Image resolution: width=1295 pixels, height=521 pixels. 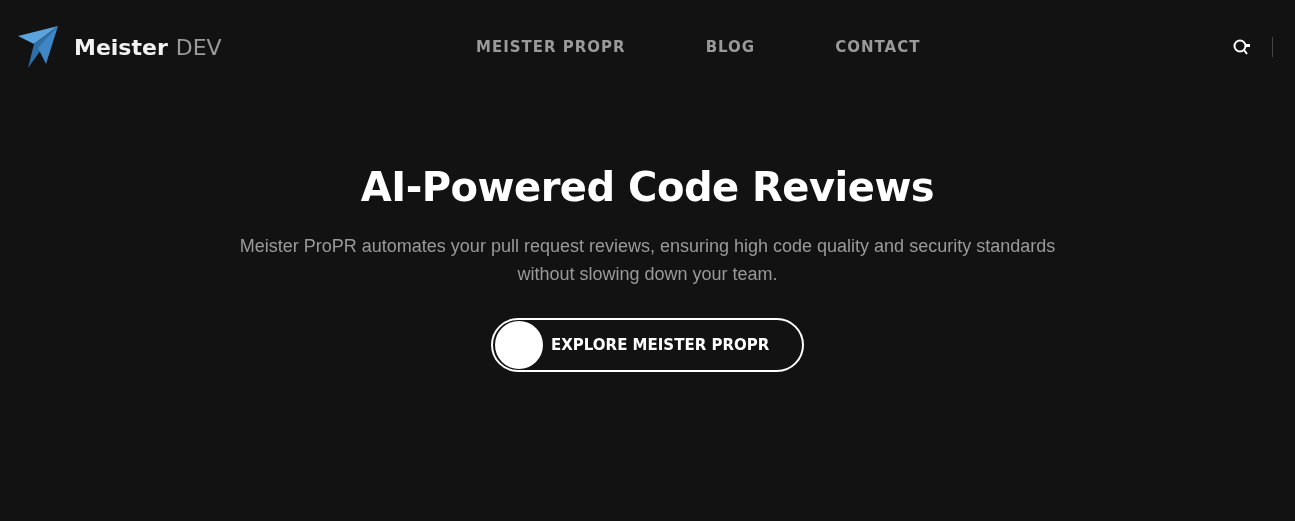 What do you see at coordinates (730, 47) in the screenshot?
I see `nav-link: BLOG` at bounding box center [730, 47].